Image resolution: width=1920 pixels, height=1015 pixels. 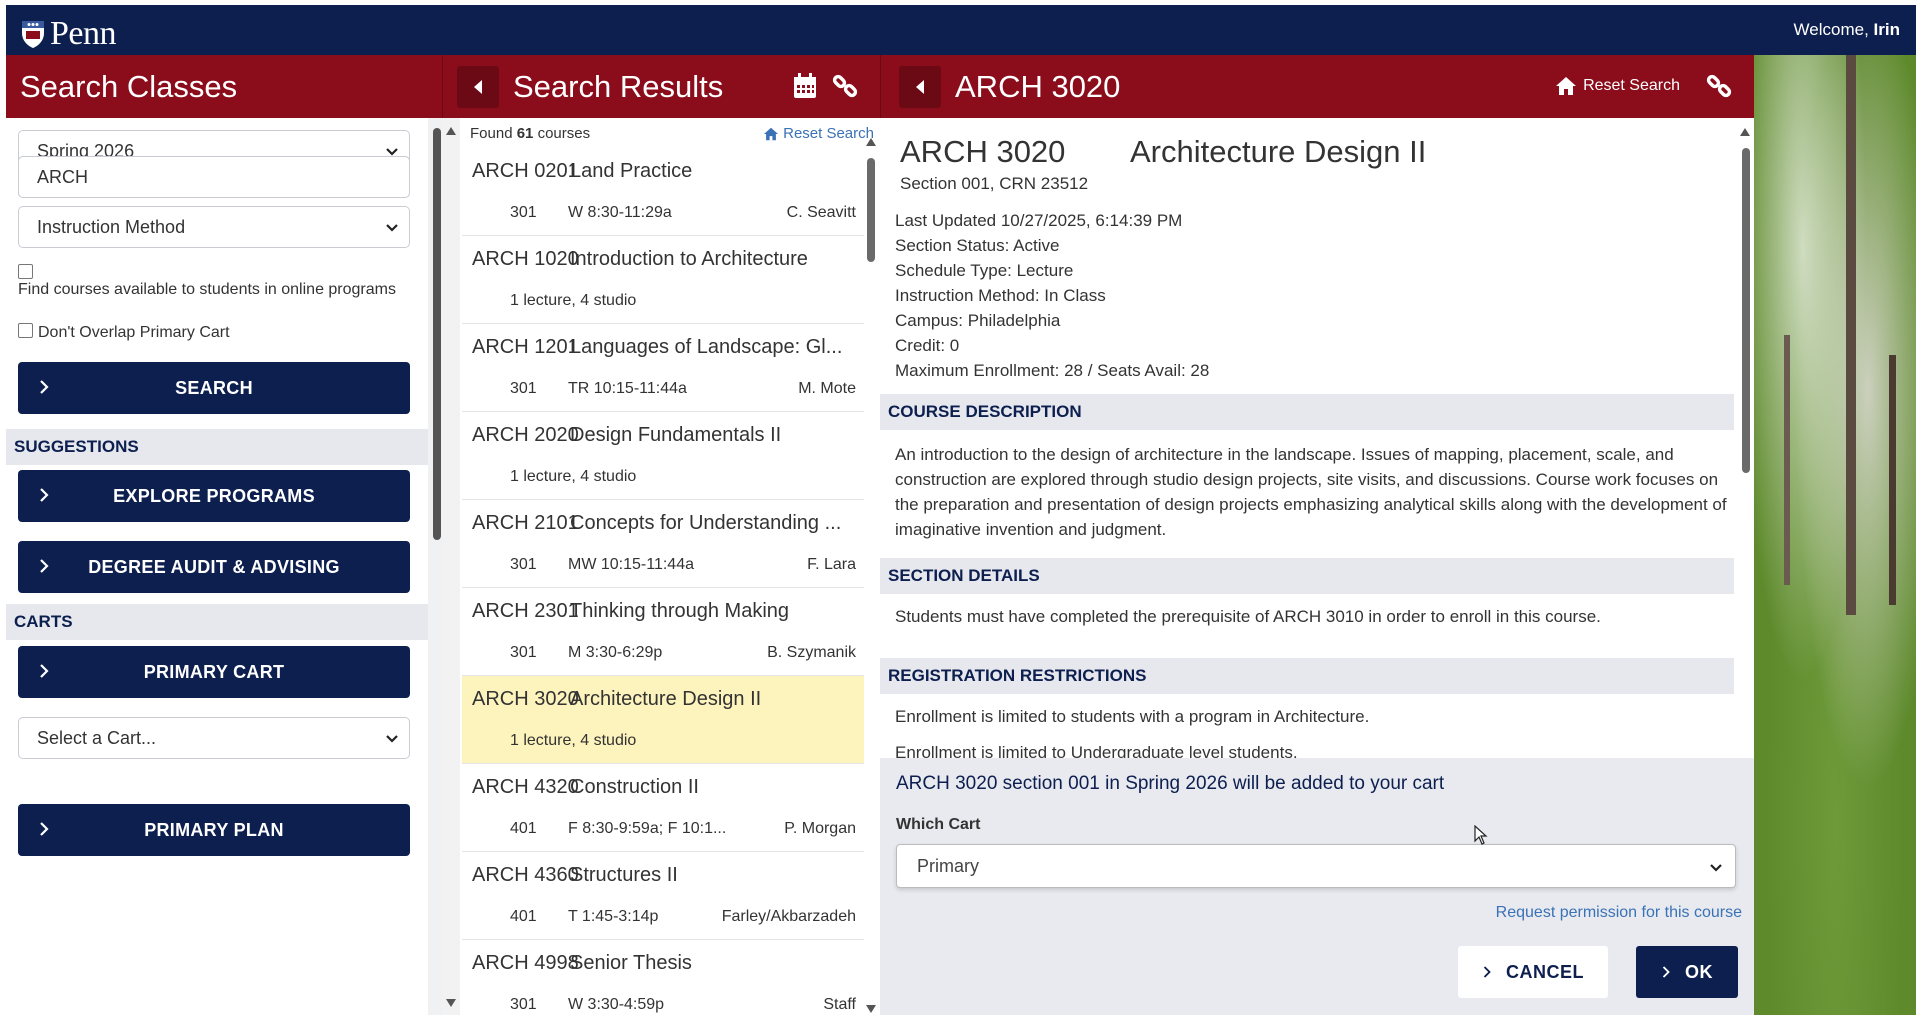 I want to click on section-details-heading: SECTION DETAILS, so click(x=1307, y=576).